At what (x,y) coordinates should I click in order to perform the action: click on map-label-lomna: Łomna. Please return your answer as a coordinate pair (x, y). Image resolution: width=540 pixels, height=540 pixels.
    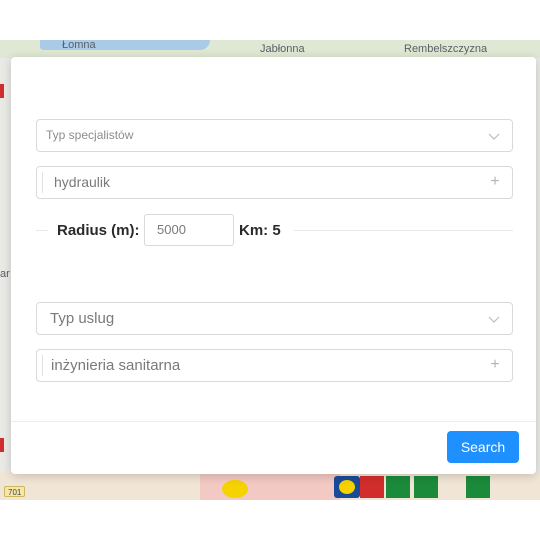
    Looking at the image, I should click on (79, 45).